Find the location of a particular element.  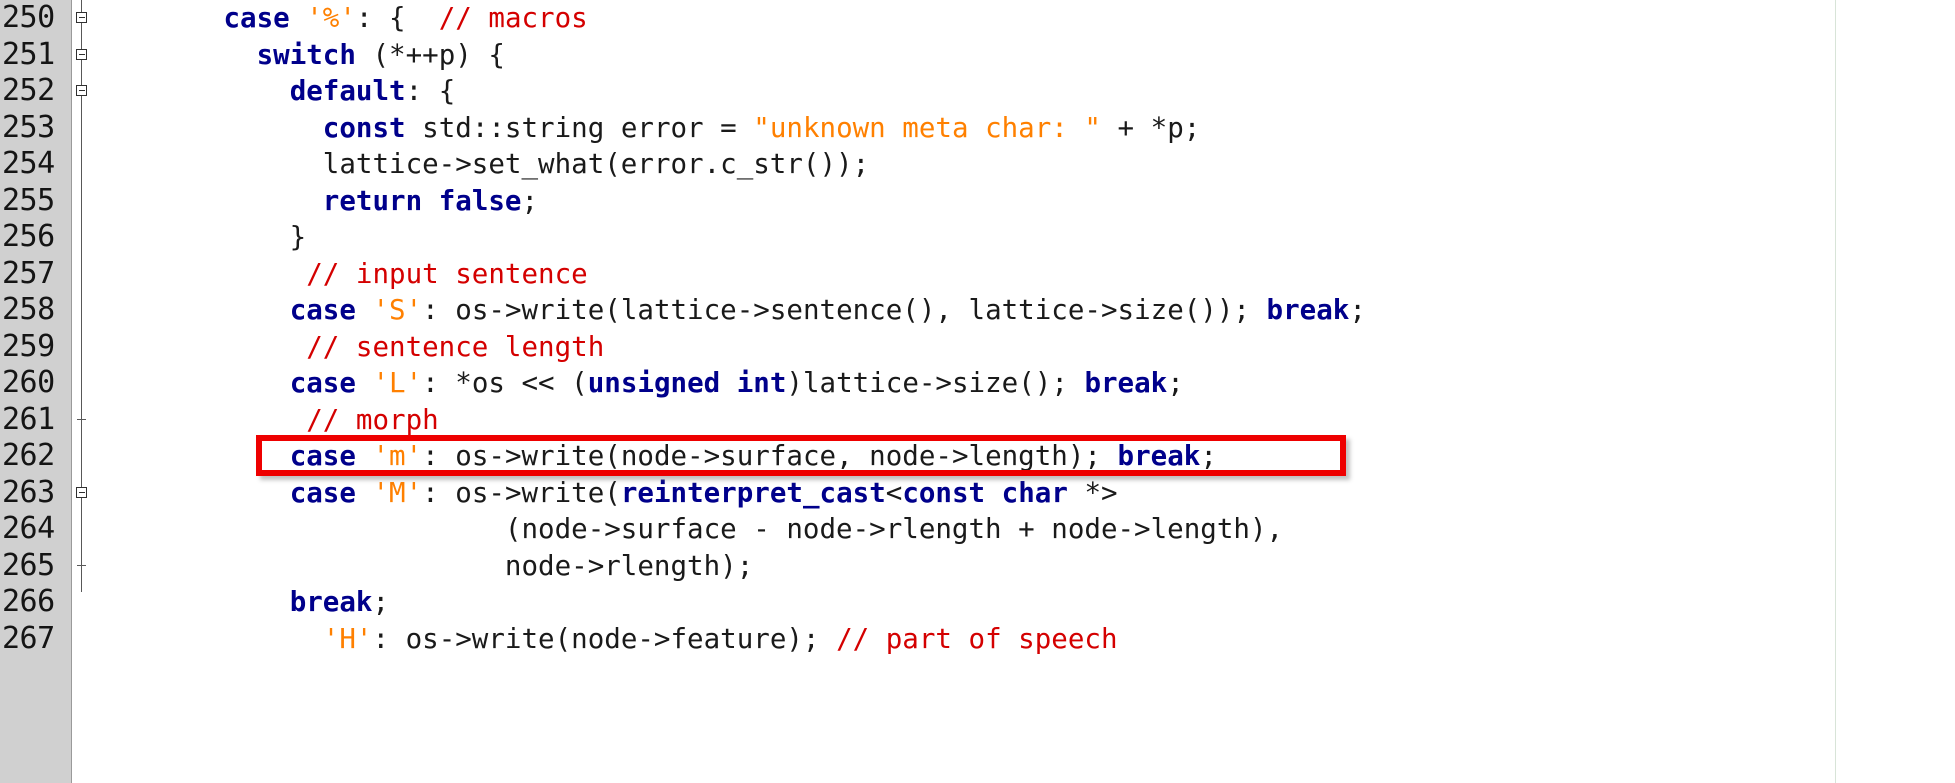

line-number: 265 is located at coordinates (28, 565).